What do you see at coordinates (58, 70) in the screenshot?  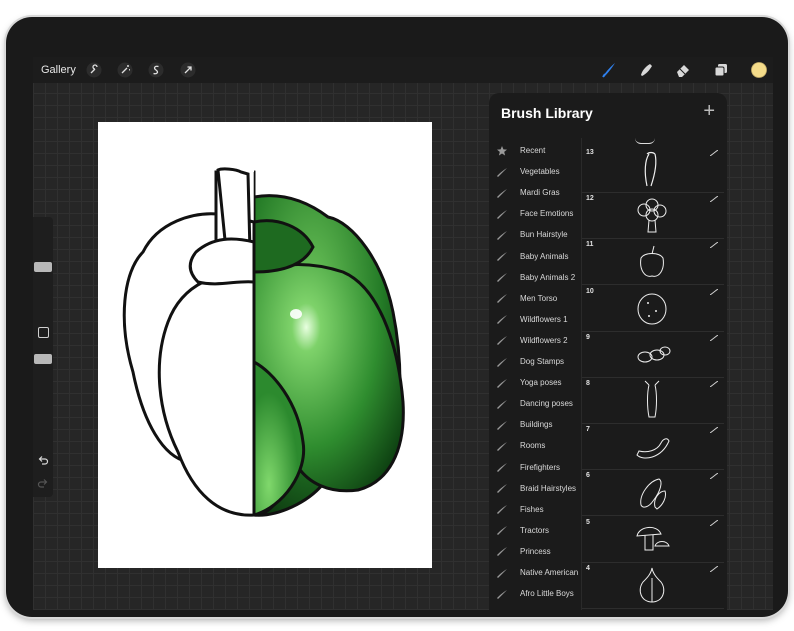 I see `gallery-button: Gallery` at bounding box center [58, 70].